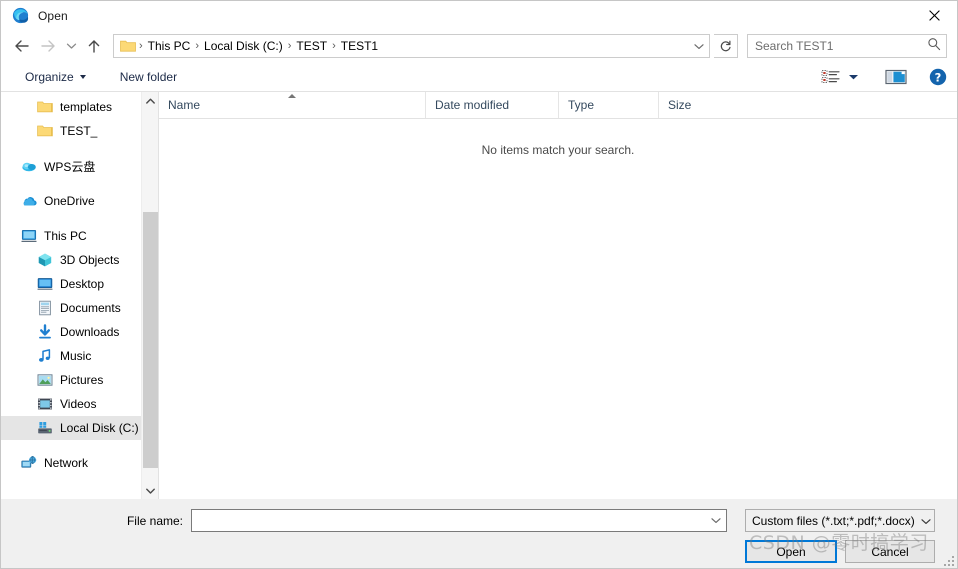 The height and width of the screenshot is (569, 958). I want to click on sidebar-item-label: Videos, so click(78, 404).